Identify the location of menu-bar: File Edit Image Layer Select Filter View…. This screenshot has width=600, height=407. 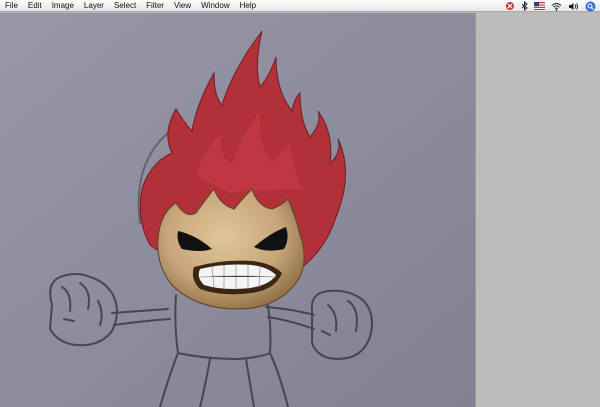
(300, 6).